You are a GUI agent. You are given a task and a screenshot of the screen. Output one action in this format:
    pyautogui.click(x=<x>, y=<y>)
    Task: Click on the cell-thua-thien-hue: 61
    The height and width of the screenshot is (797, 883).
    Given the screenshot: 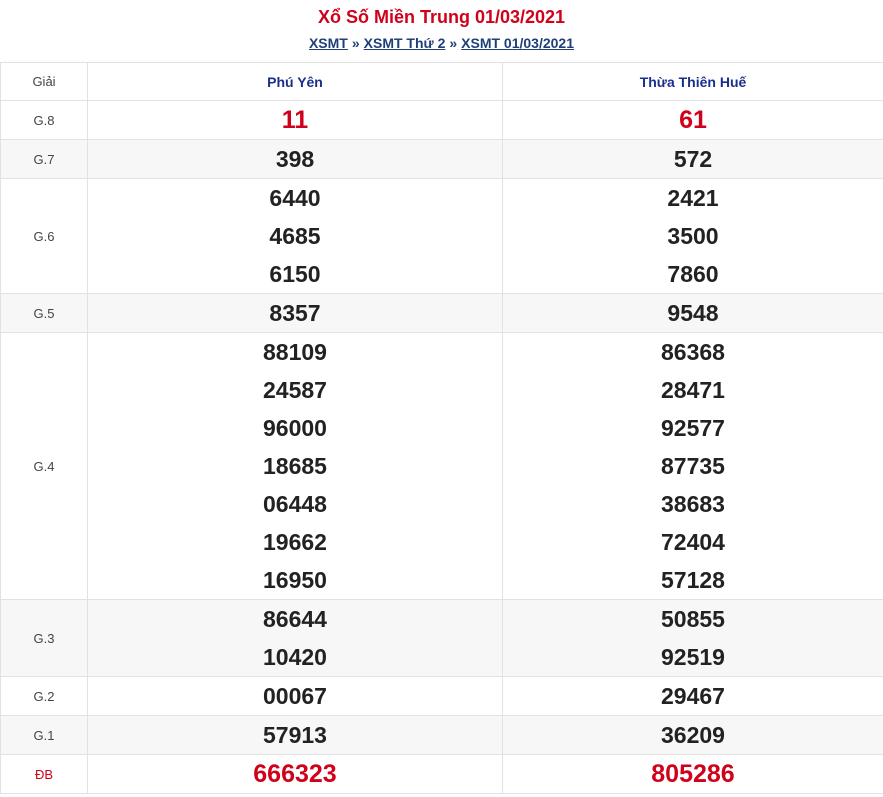 What is the action you would take?
    pyautogui.click(x=692, y=120)
    